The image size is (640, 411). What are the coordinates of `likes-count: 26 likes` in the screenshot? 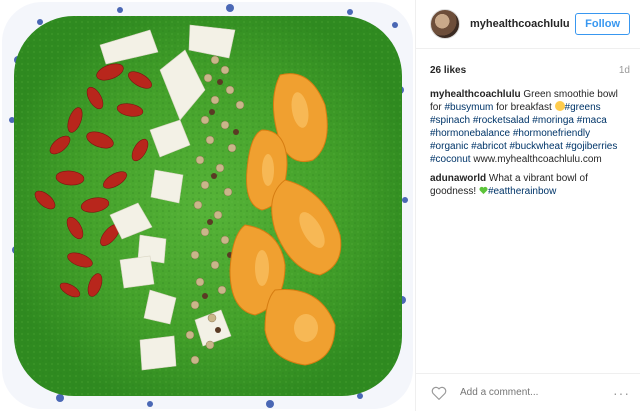 It's located at (448, 70).